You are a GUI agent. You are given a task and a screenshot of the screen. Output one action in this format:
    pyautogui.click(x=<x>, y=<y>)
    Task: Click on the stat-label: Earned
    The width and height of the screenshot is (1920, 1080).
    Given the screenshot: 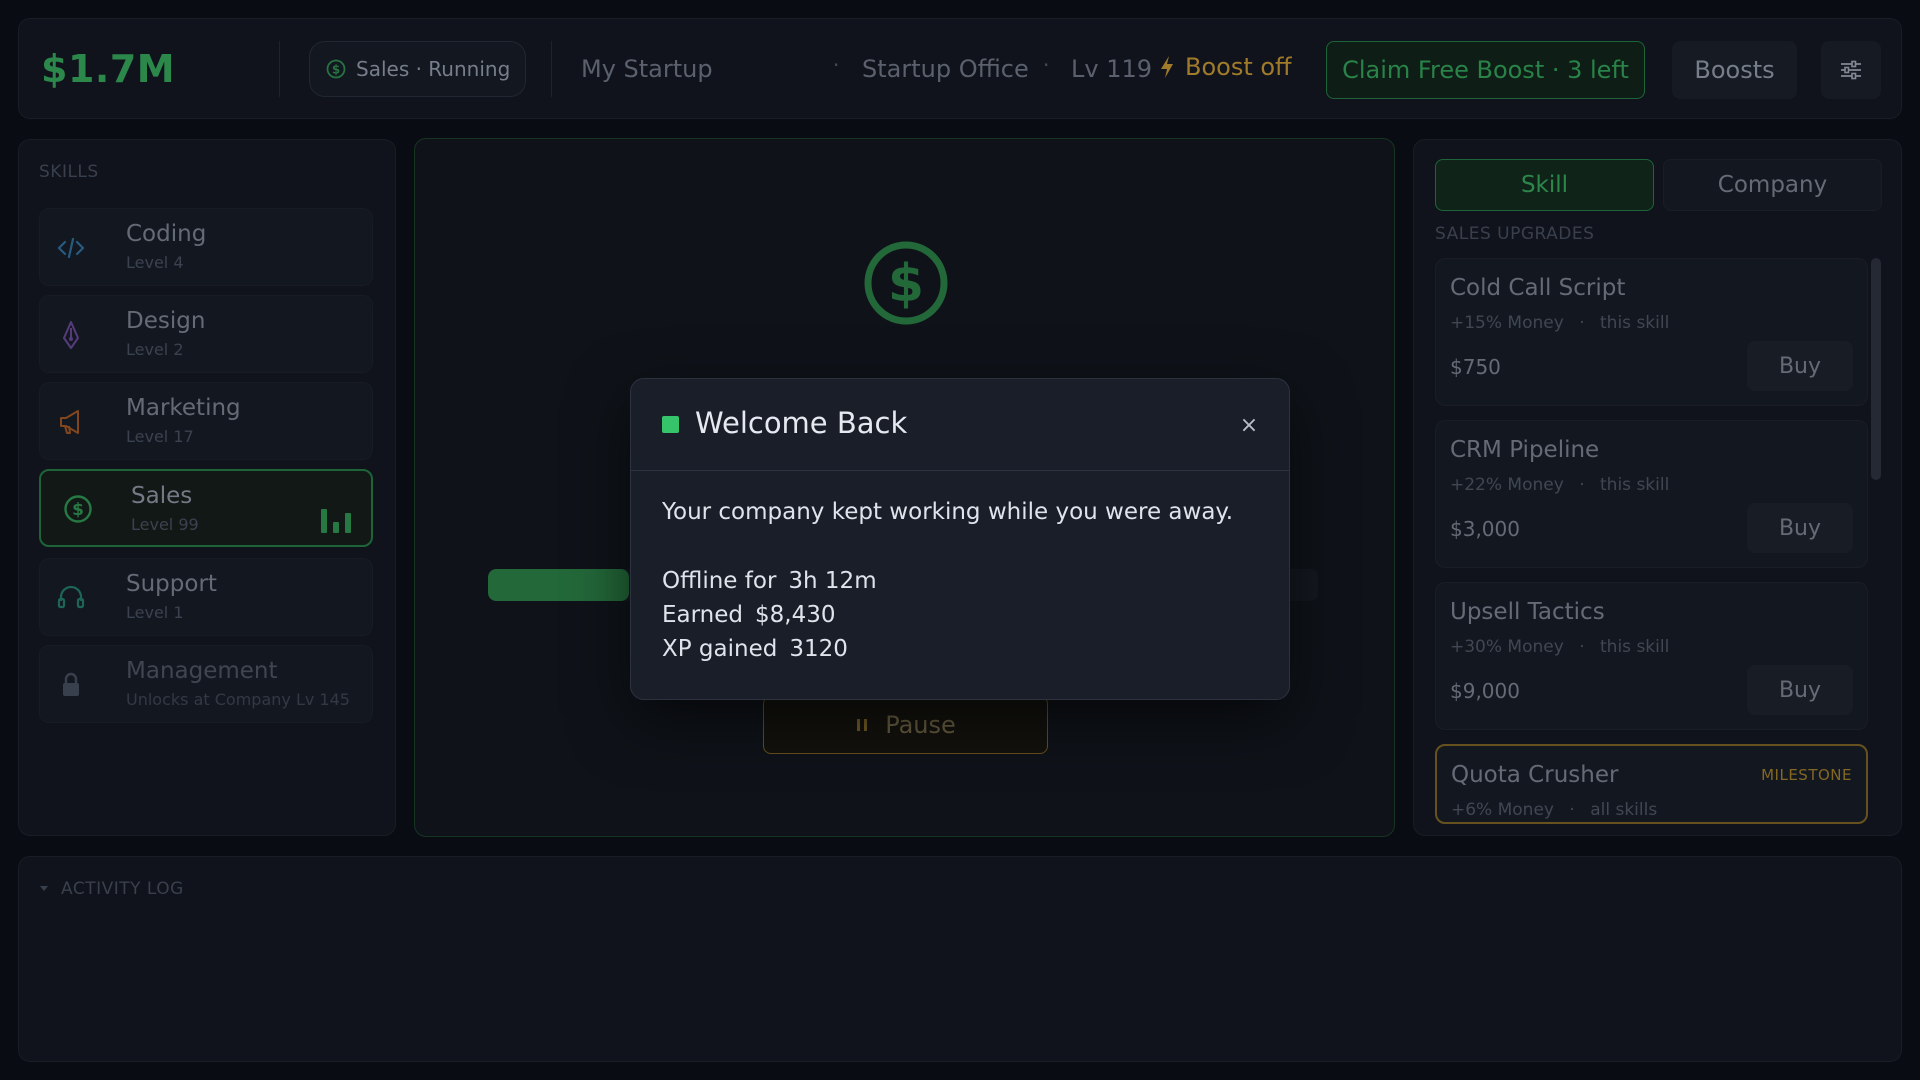 What is the action you would take?
    pyautogui.click(x=703, y=615)
    